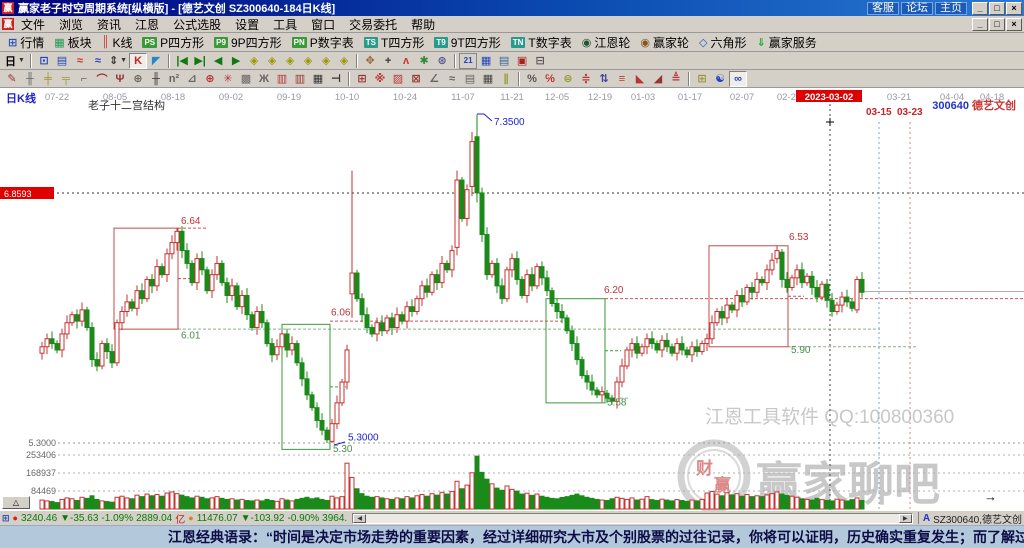 This screenshot has height=548, width=1024. I want to click on mdi-restore-button: □, so click(997, 24).